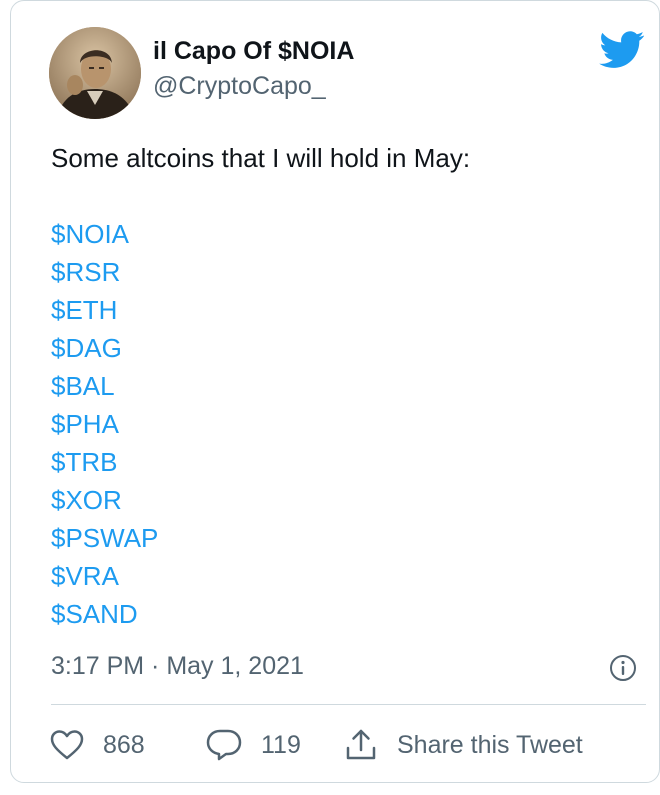 The image size is (660, 795). I want to click on author-display-name: il Capo Of $NOIA, so click(253, 51).